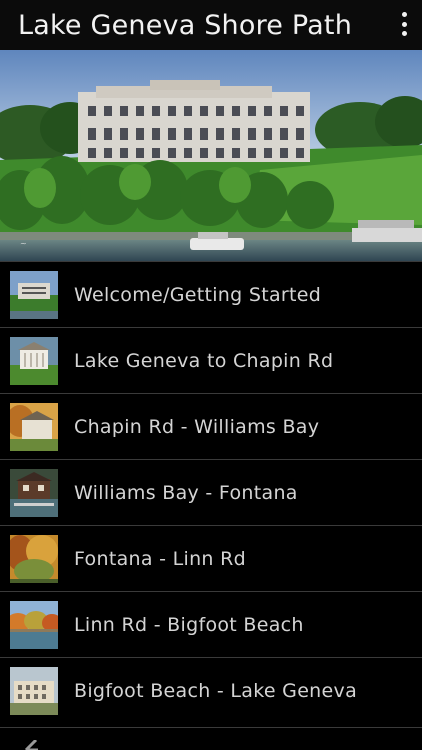 The height and width of the screenshot is (750, 422). Describe the element at coordinates (211, 738) in the screenshot. I see `bottom-bar` at that location.